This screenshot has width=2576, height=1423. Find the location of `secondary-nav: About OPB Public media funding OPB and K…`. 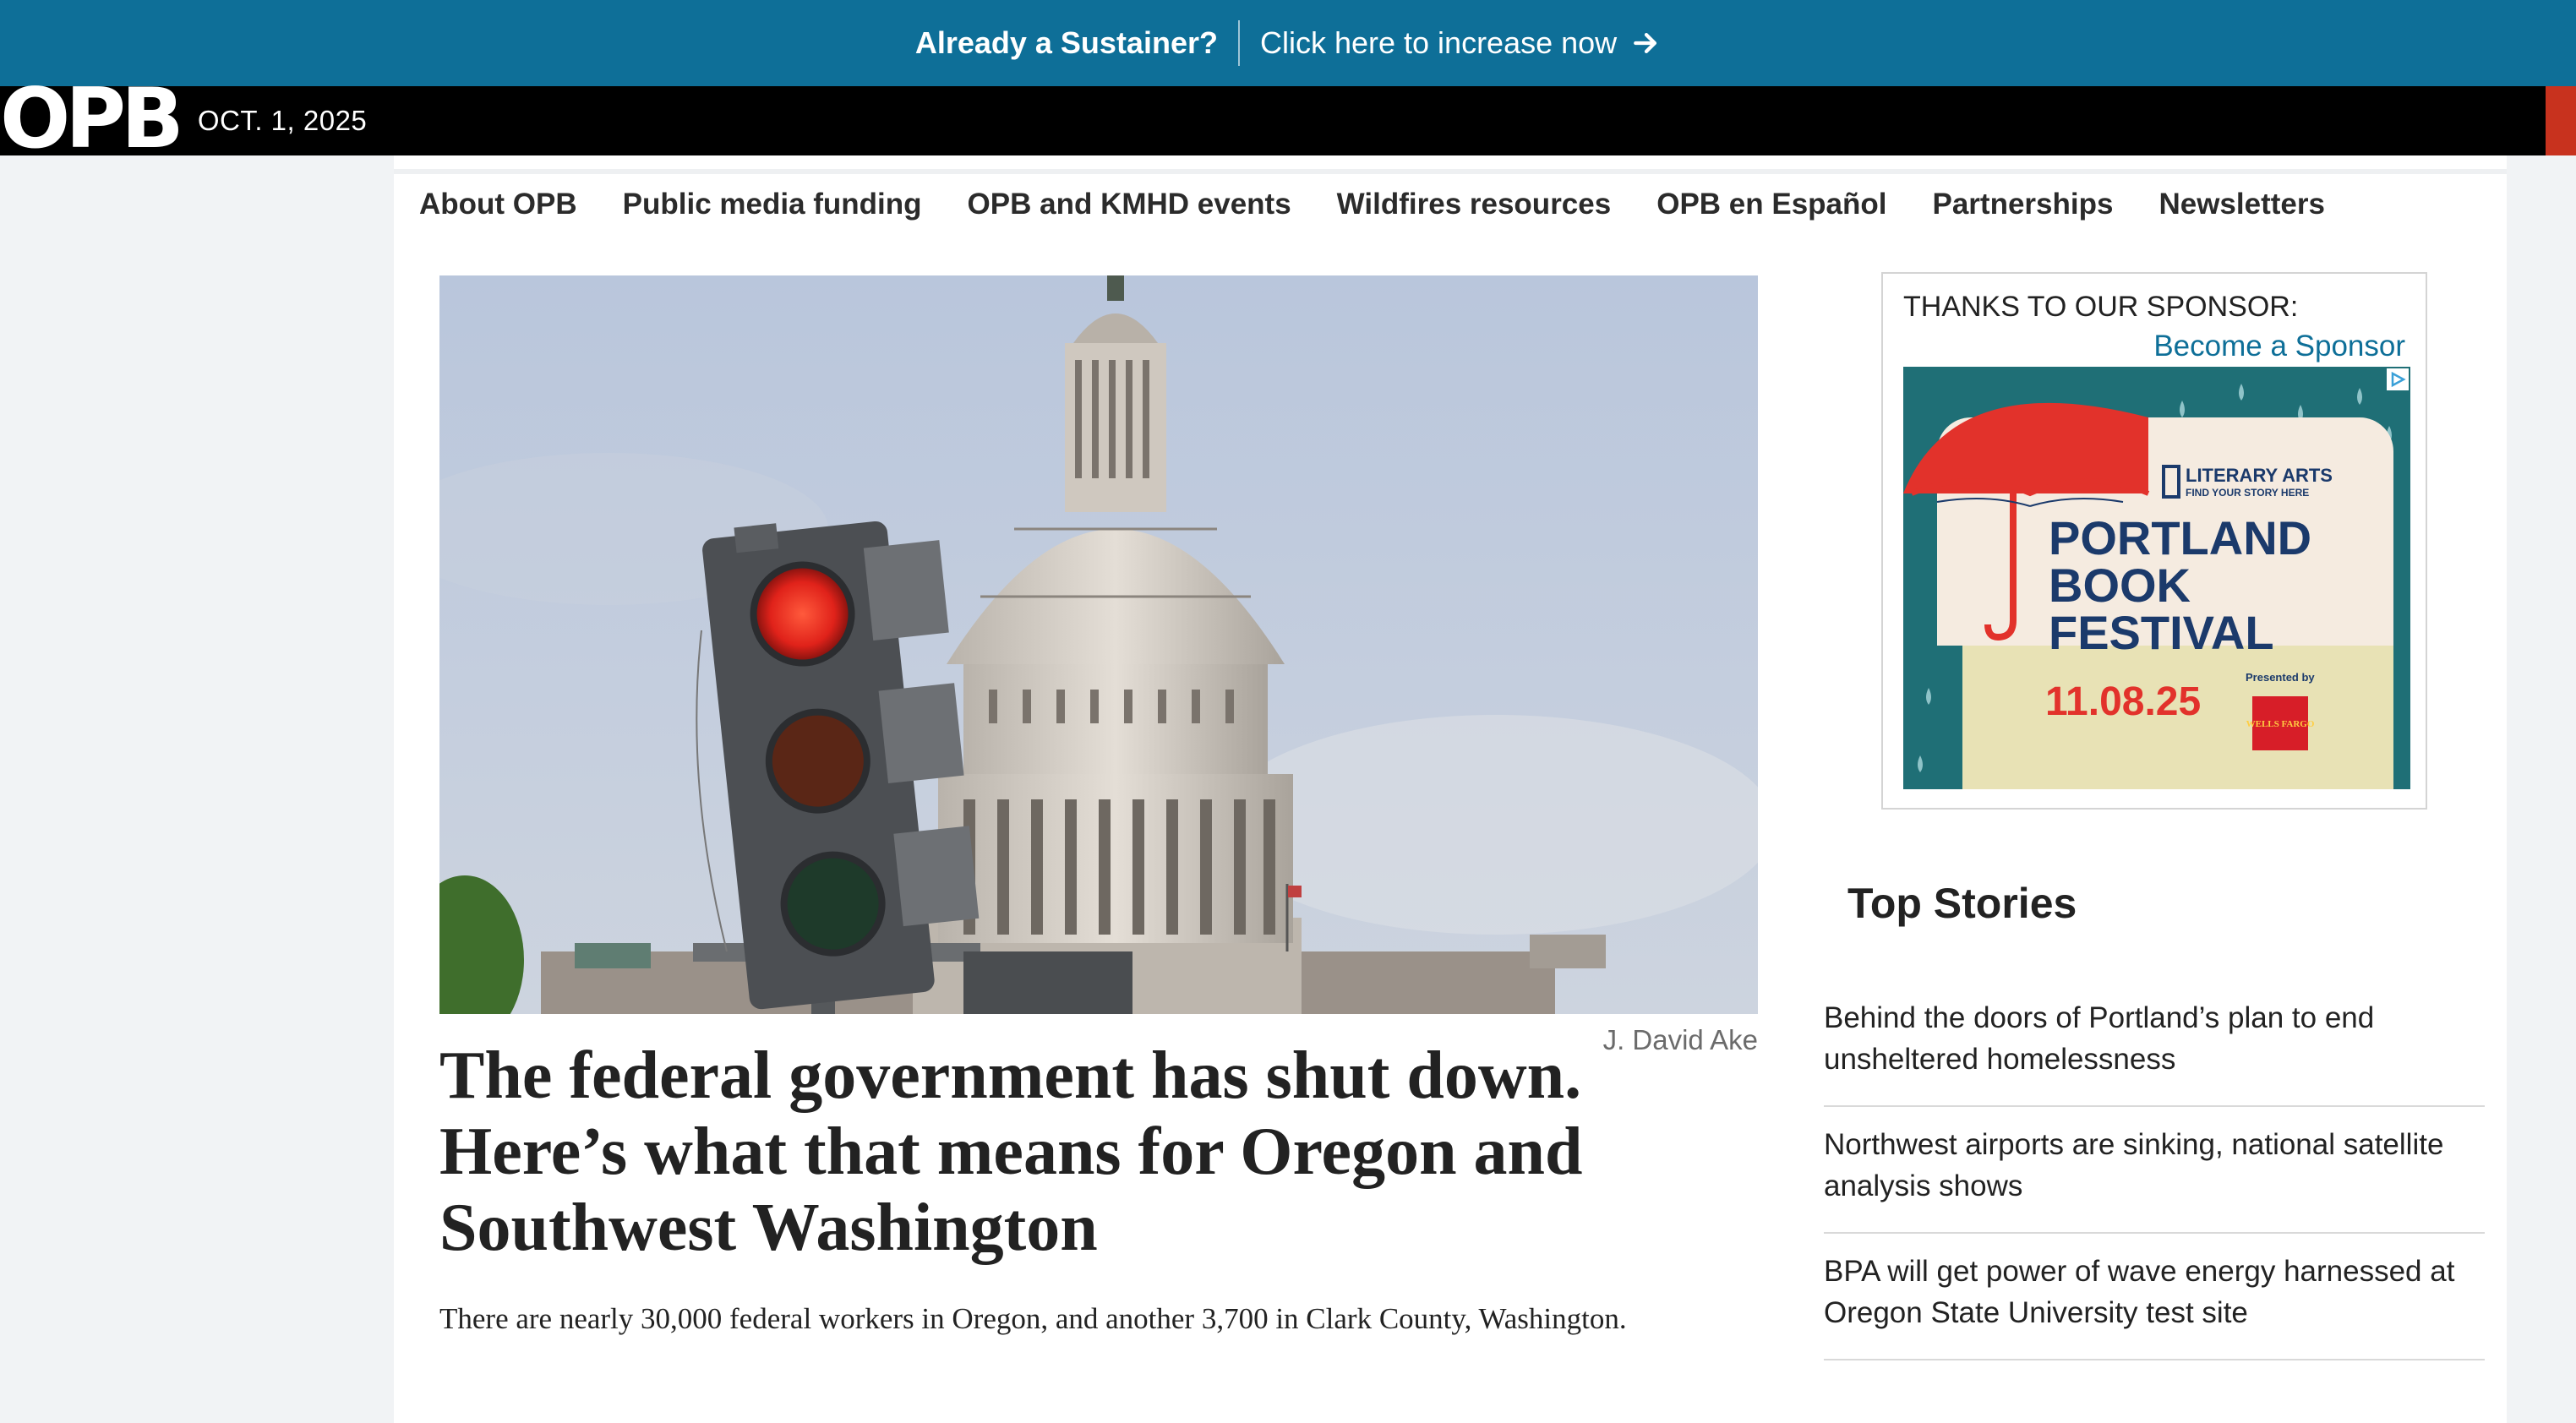

secondary-nav: About OPB Public media funding OPB and K… is located at coordinates (1372, 205).